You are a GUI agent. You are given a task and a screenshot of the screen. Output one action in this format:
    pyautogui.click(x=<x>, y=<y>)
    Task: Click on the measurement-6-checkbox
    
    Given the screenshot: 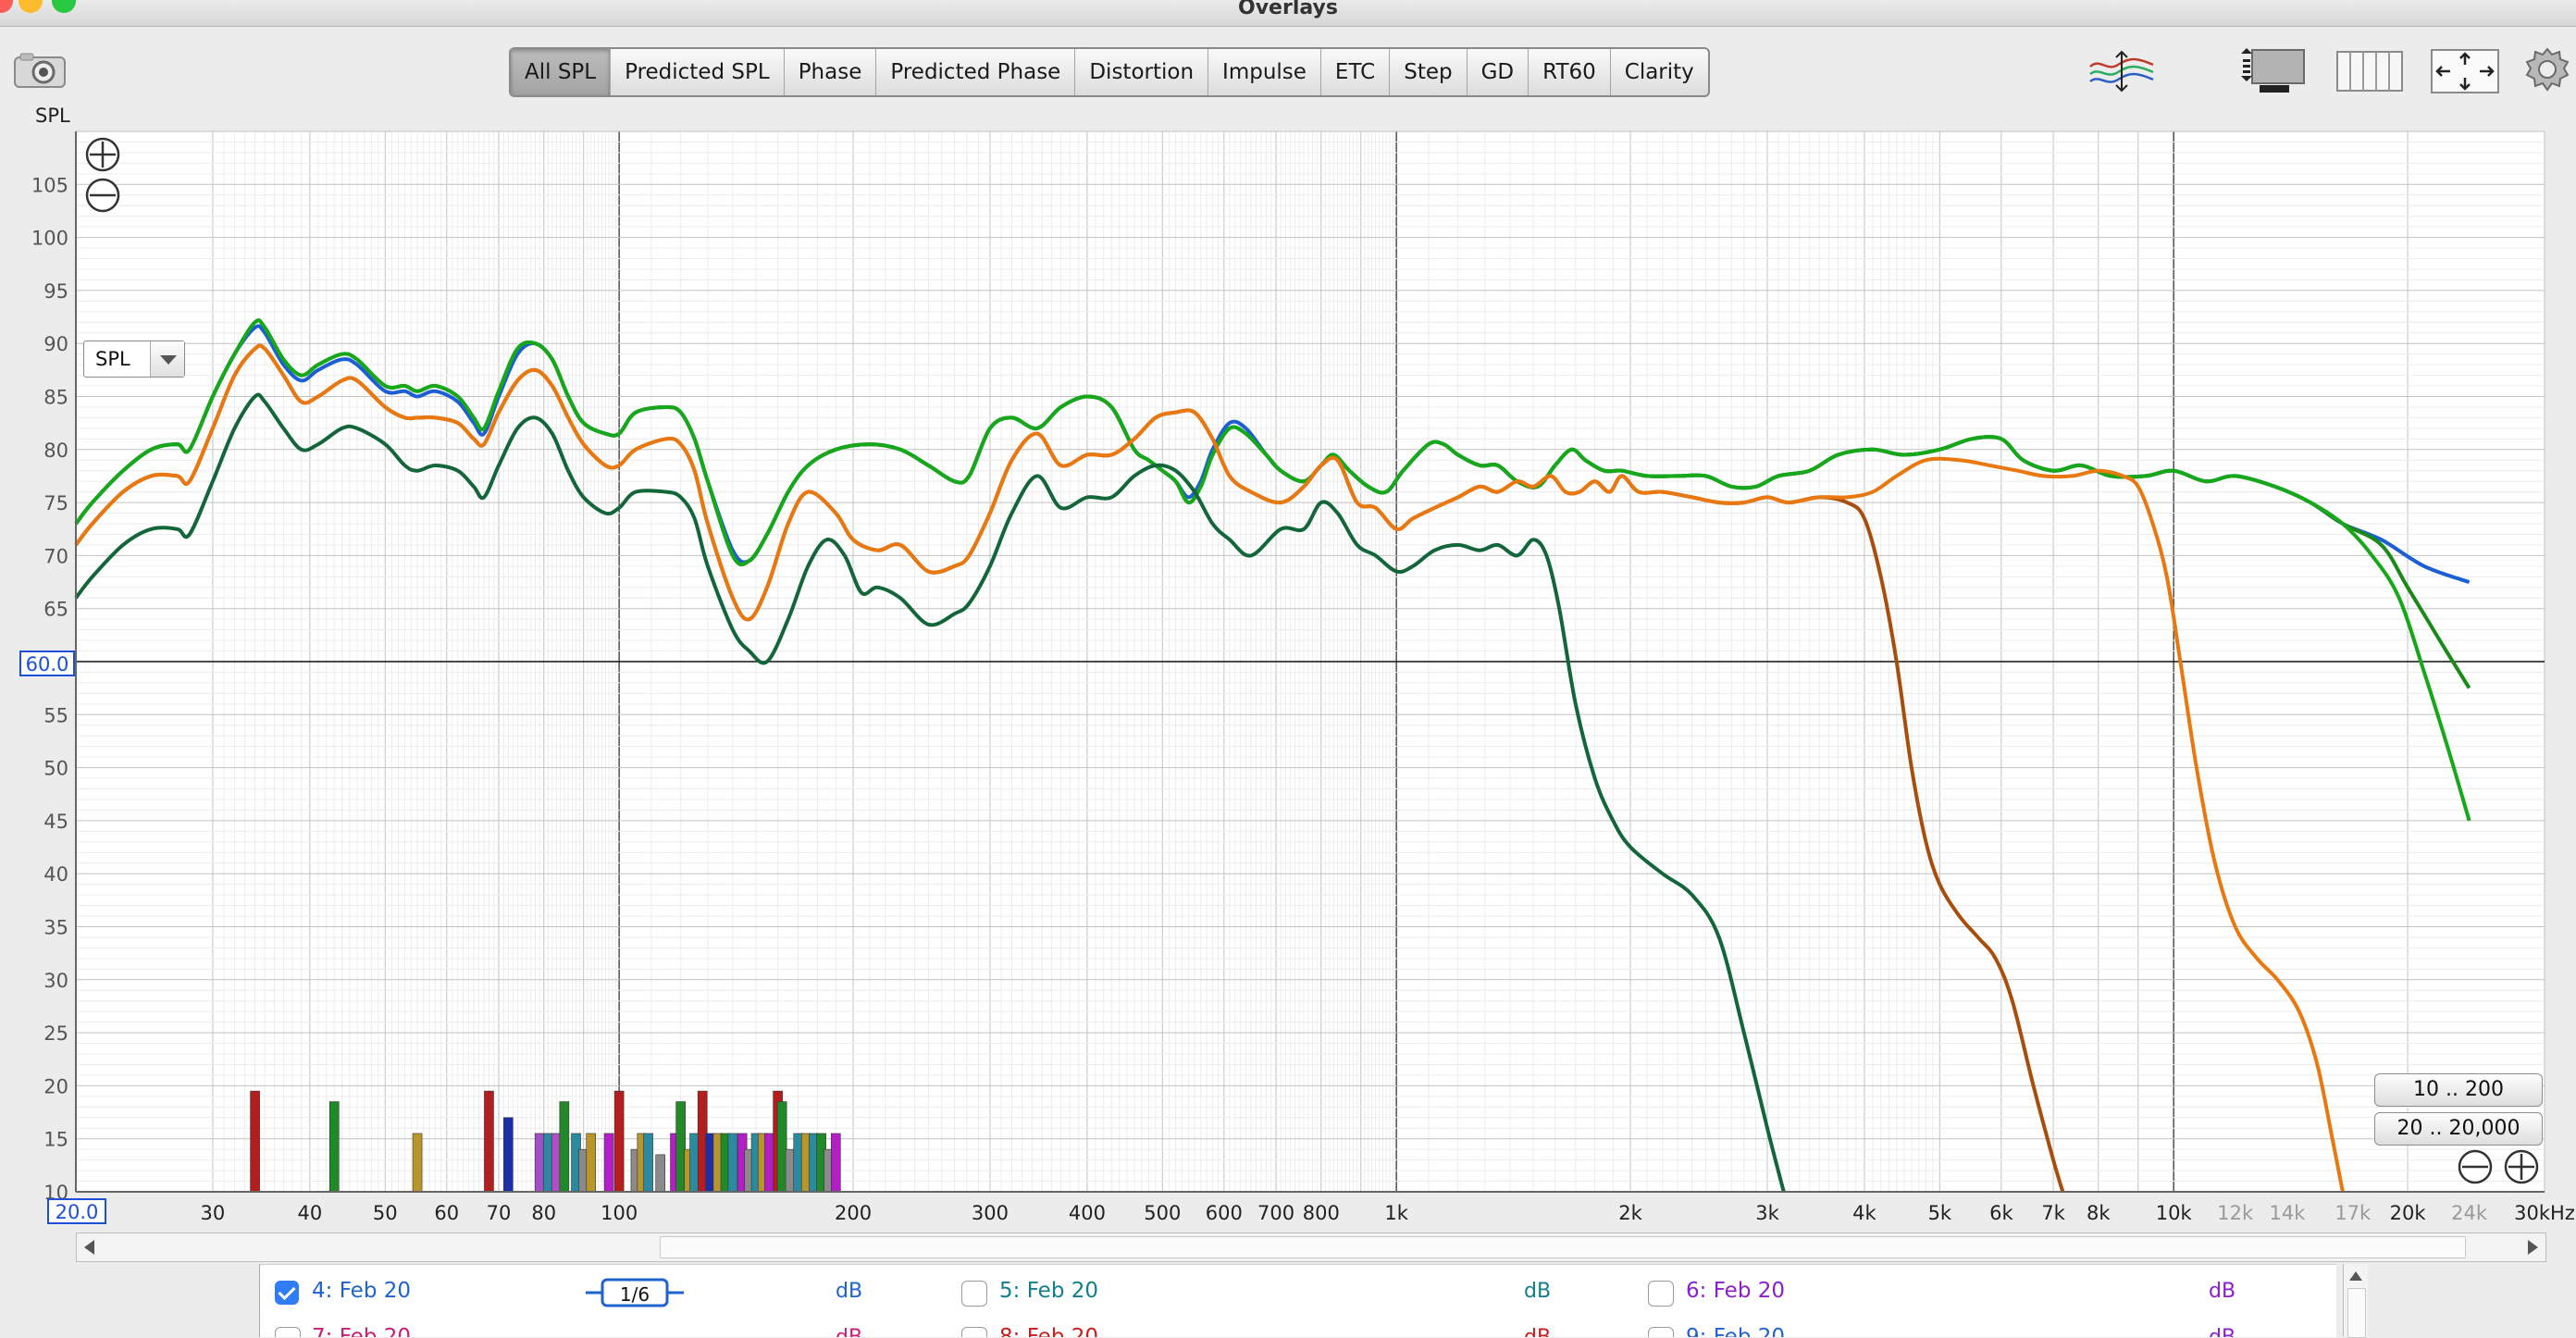 What is the action you would take?
    pyautogui.click(x=1661, y=1294)
    